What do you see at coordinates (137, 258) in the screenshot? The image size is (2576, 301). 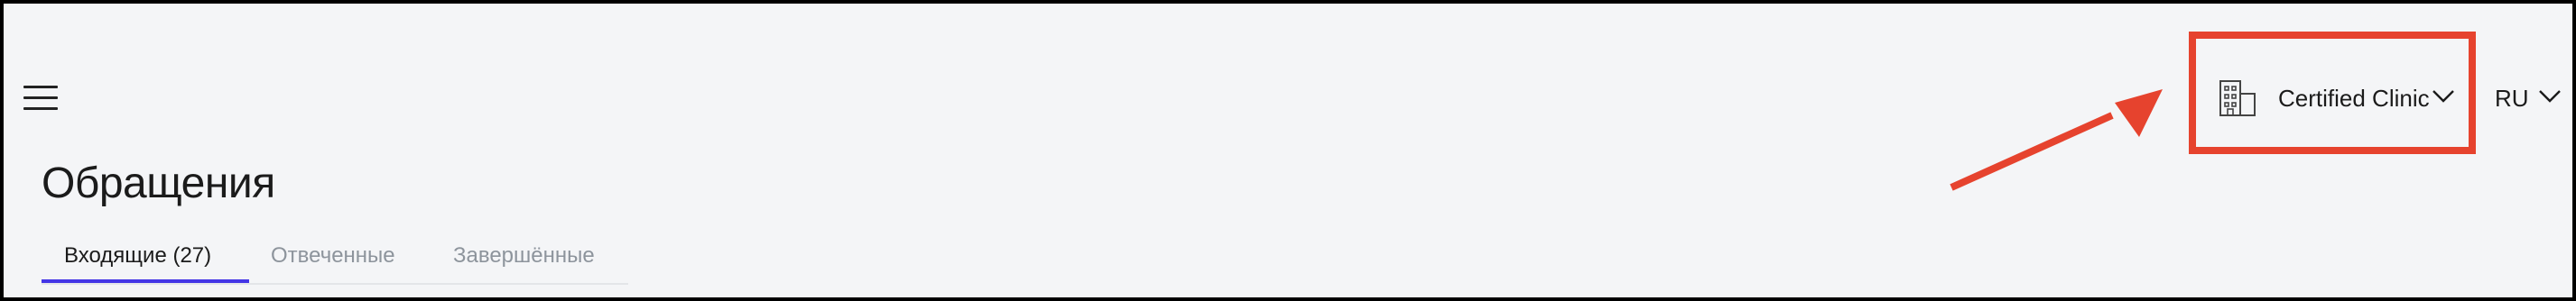 I see `tab-incoming: Входящие (27)` at bounding box center [137, 258].